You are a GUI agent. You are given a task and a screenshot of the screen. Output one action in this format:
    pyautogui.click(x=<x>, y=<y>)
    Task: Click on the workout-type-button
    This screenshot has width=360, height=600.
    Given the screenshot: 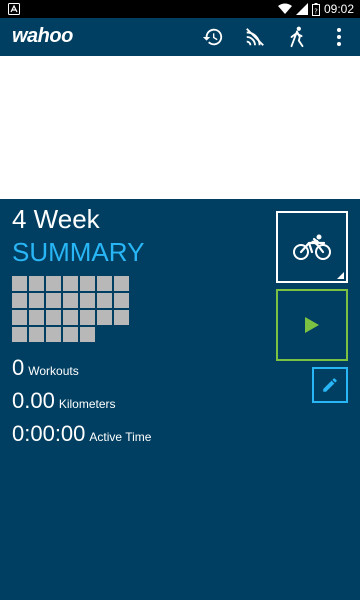 What is the action you would take?
    pyautogui.click(x=312, y=247)
    